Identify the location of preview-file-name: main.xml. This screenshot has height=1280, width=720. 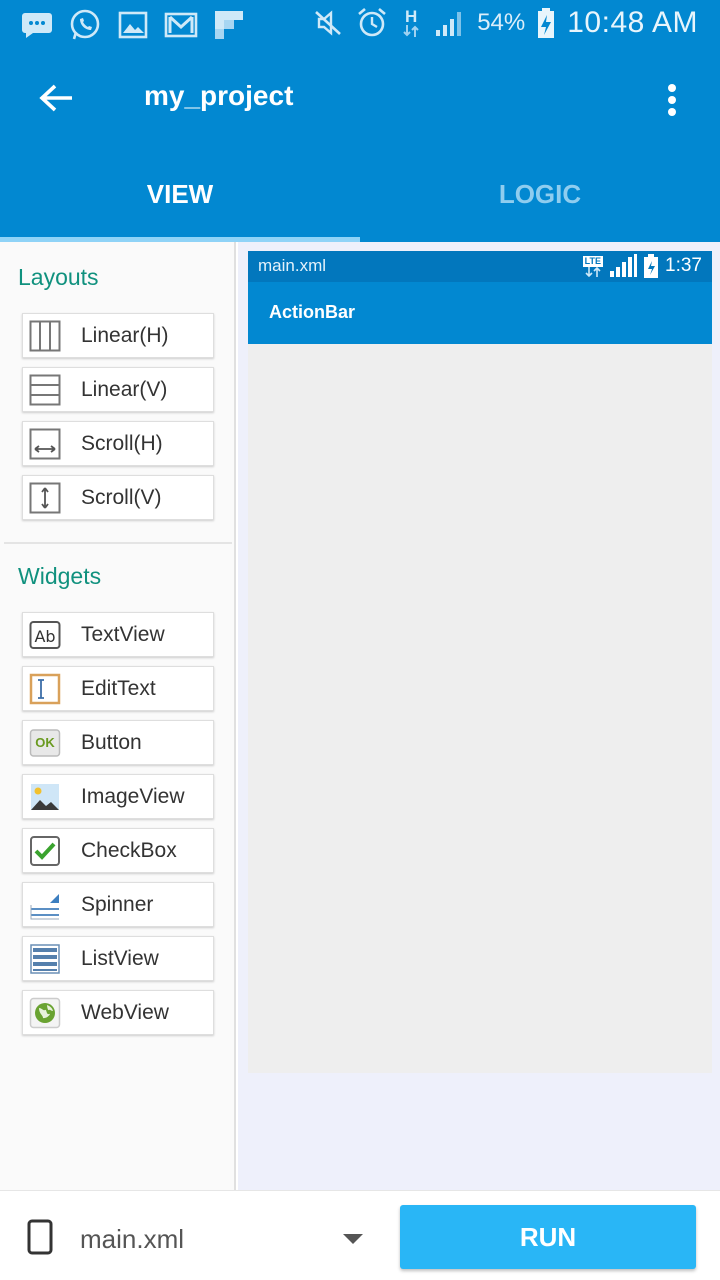
(292, 265).